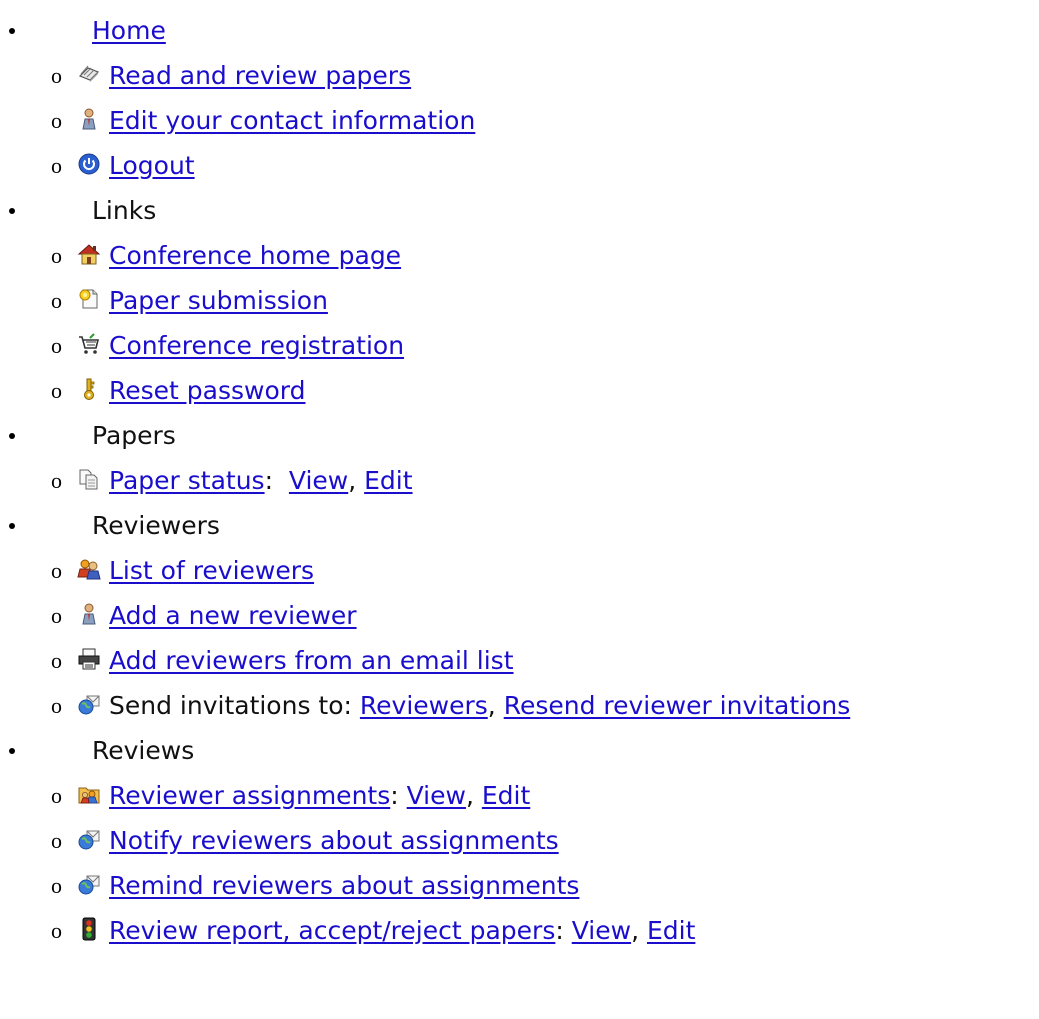 This screenshot has width=1039, height=1019. Describe the element at coordinates (152, 165) in the screenshot. I see `logout-link: Logout` at that location.